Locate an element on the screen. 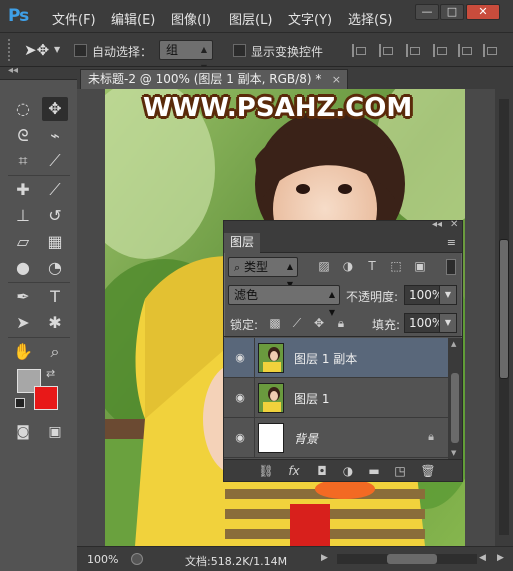 This screenshot has width=513, height=571. menu-edit: 编辑(E) is located at coordinates (133, 18).